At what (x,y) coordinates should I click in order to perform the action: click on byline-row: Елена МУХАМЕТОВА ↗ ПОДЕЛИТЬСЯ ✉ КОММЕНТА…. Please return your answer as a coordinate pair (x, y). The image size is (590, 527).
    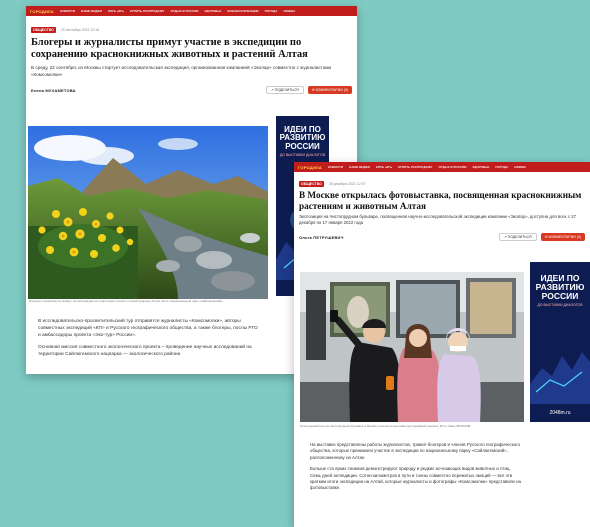
    Looking at the image, I should click on (191, 90).